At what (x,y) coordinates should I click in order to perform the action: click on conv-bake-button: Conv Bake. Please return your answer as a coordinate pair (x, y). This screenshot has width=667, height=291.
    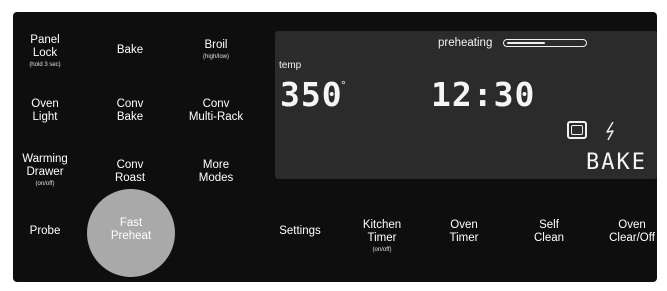
    Looking at the image, I should click on (130, 111).